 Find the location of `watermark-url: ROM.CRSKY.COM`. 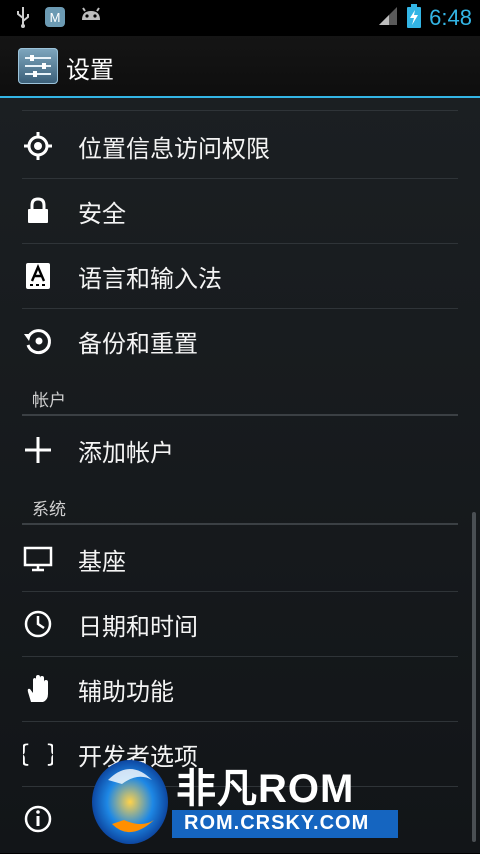

watermark-url: ROM.CRSKY.COM is located at coordinates (277, 823).